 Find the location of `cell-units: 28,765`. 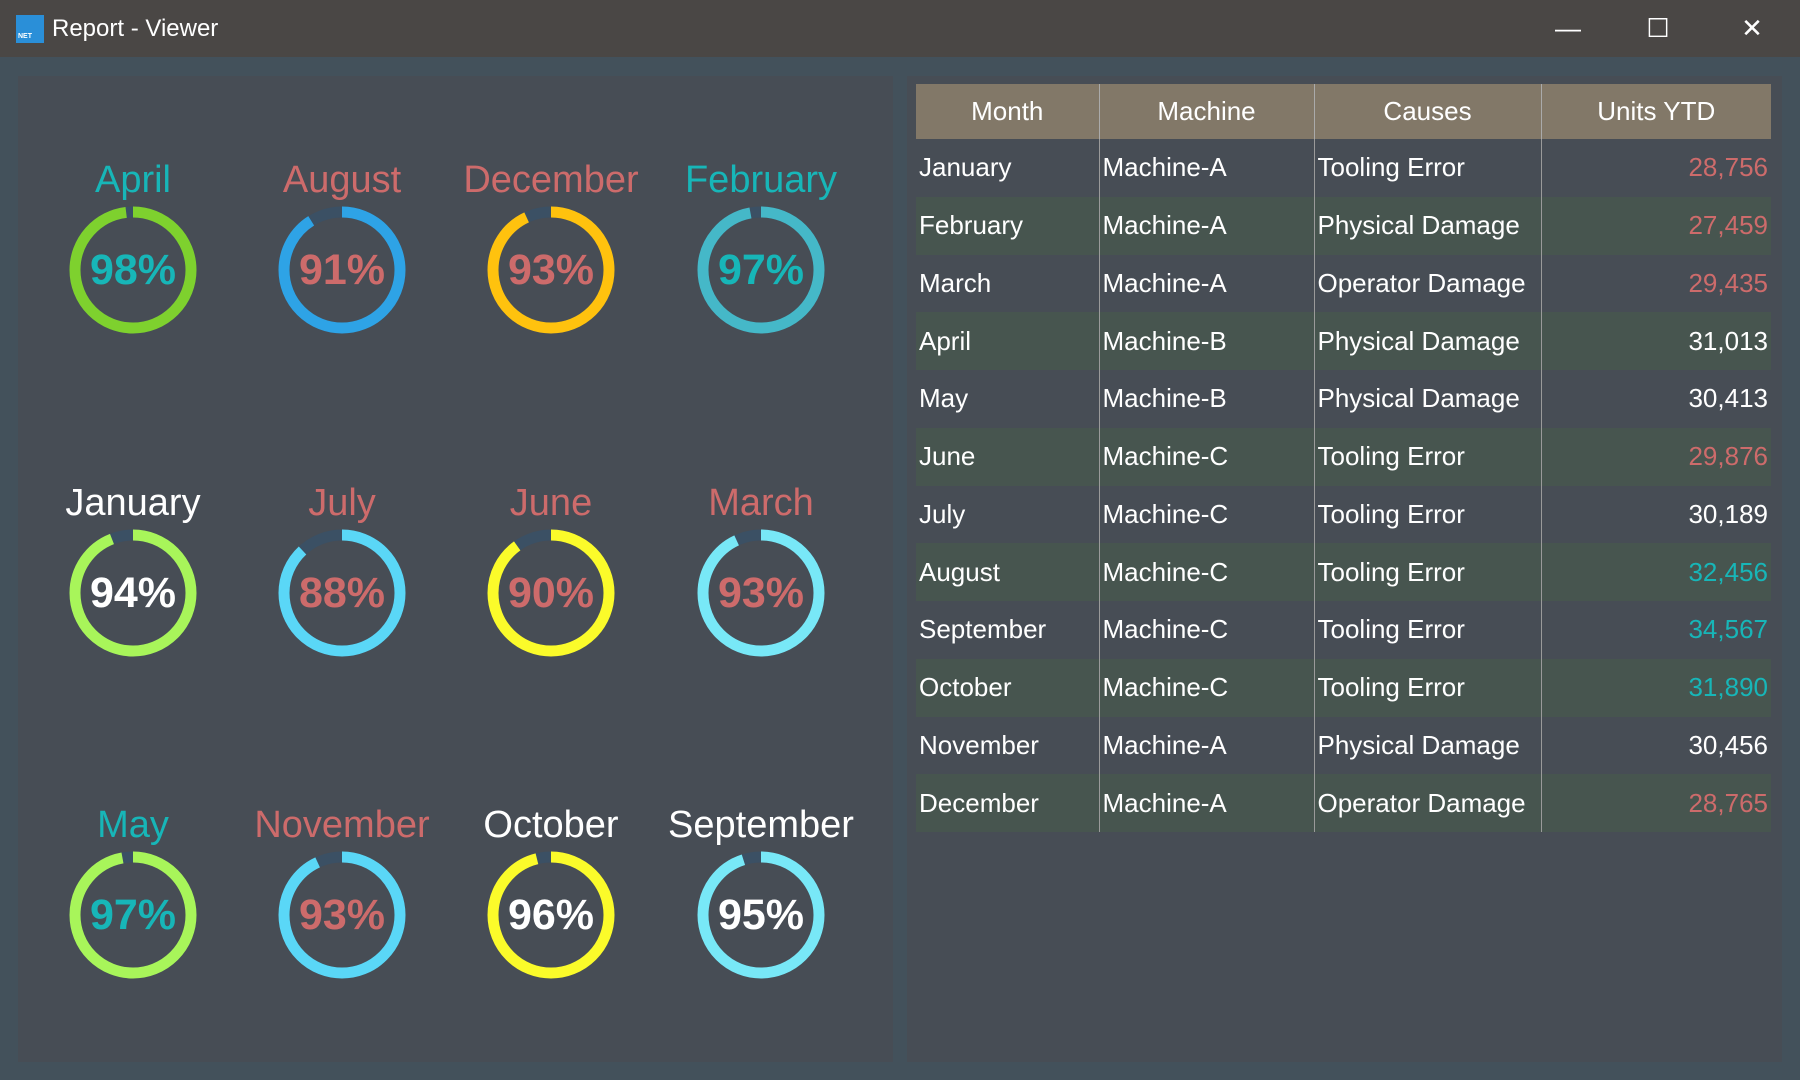

cell-units: 28,765 is located at coordinates (1655, 803).